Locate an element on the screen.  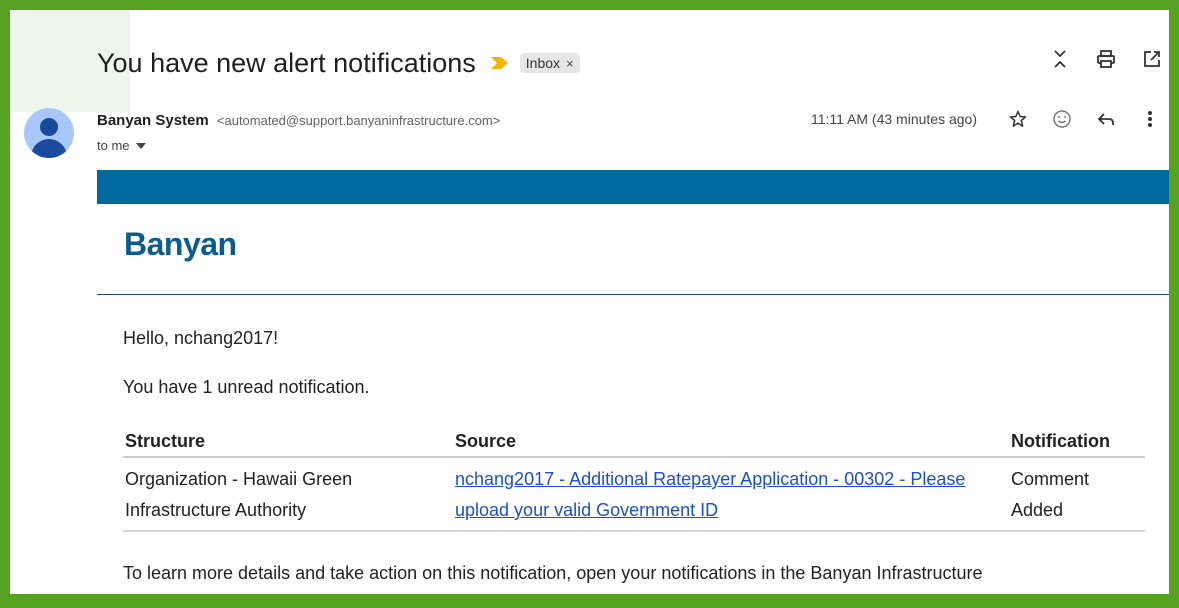
reply-icon is located at coordinates (1106, 119).